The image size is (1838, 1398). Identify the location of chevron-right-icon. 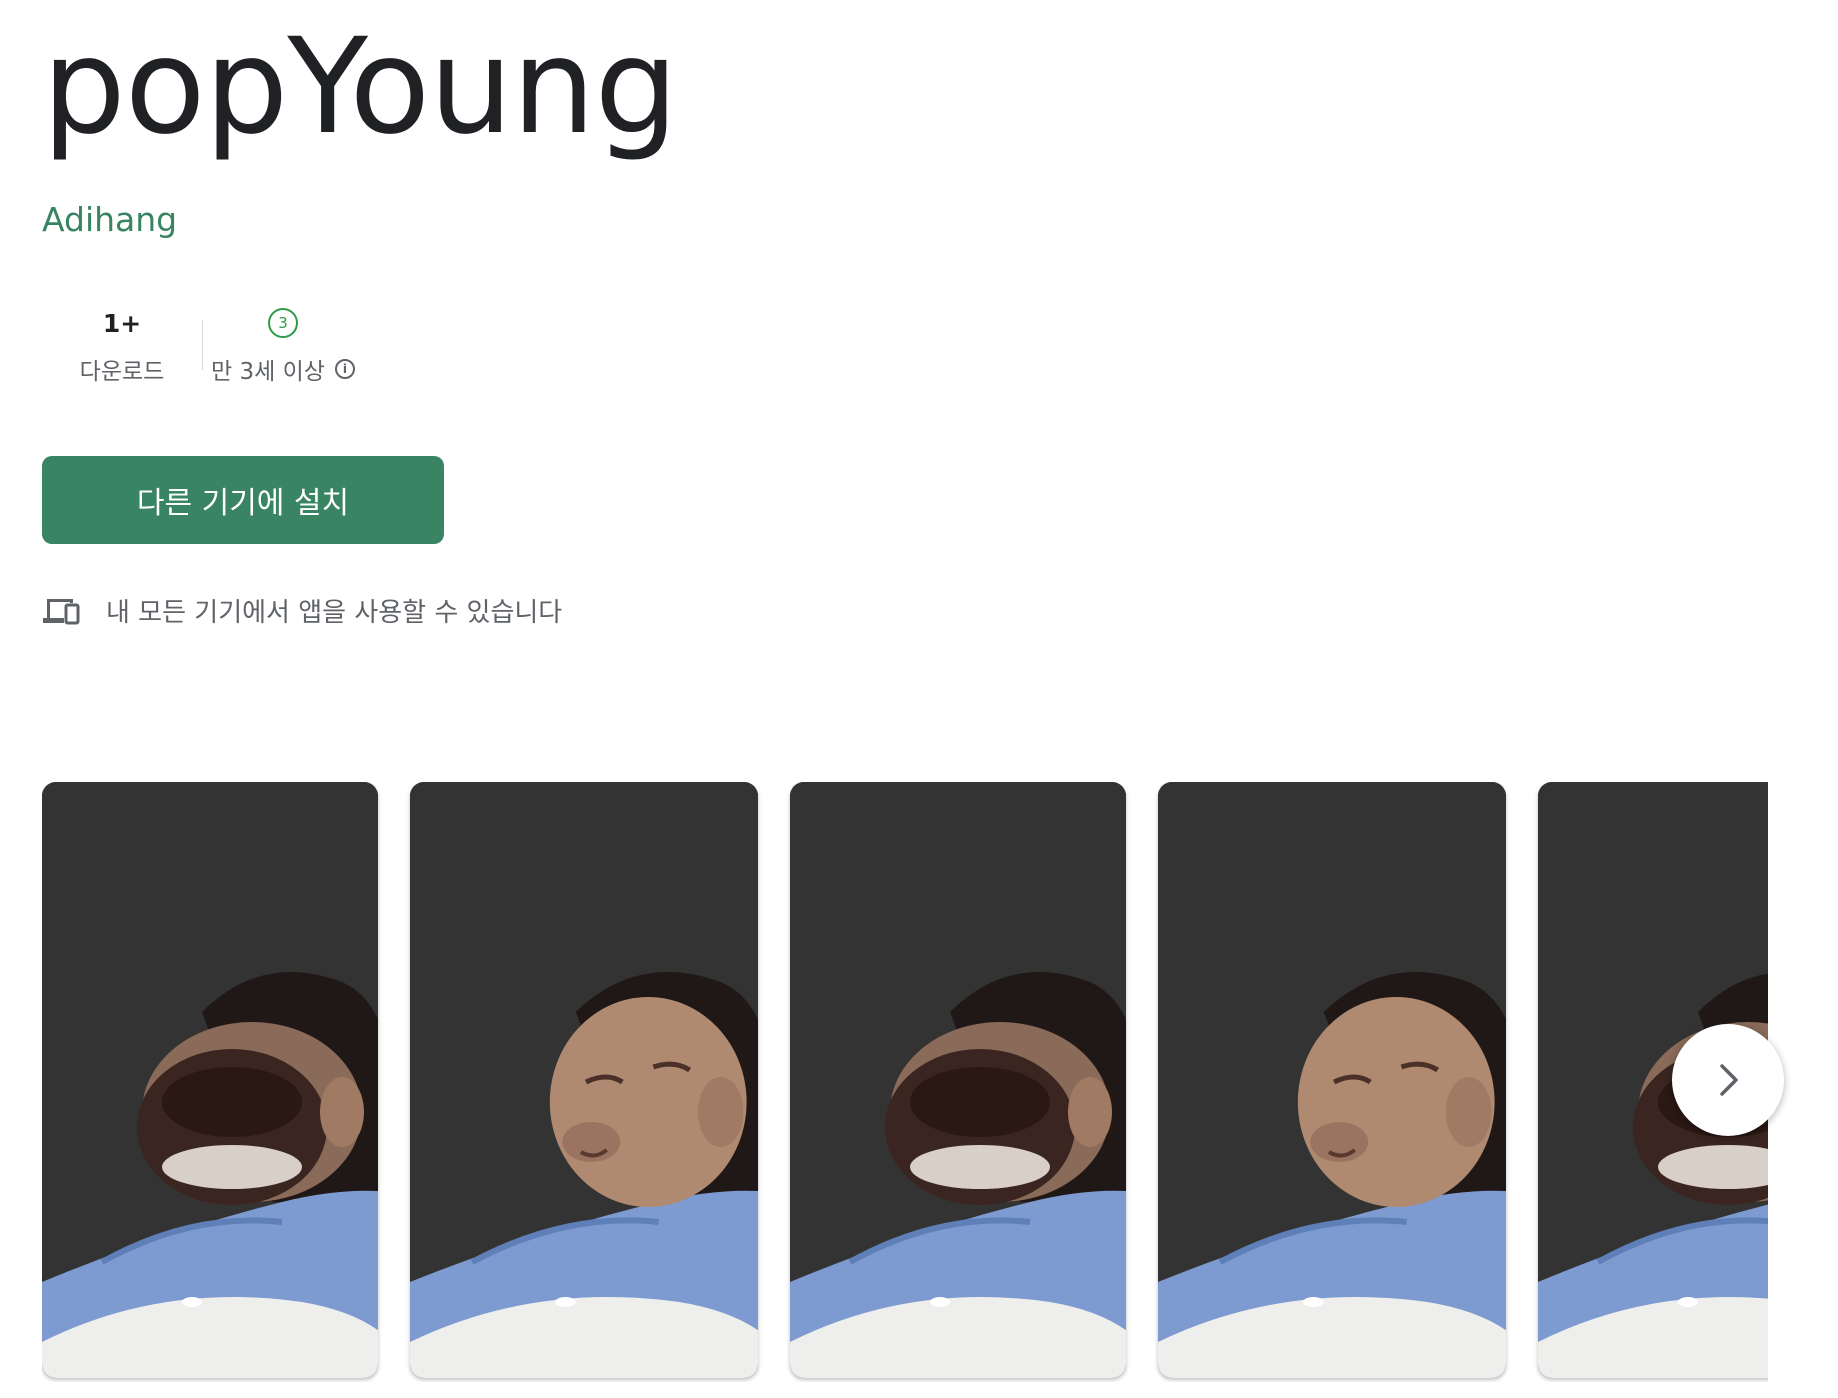
(1729, 1080).